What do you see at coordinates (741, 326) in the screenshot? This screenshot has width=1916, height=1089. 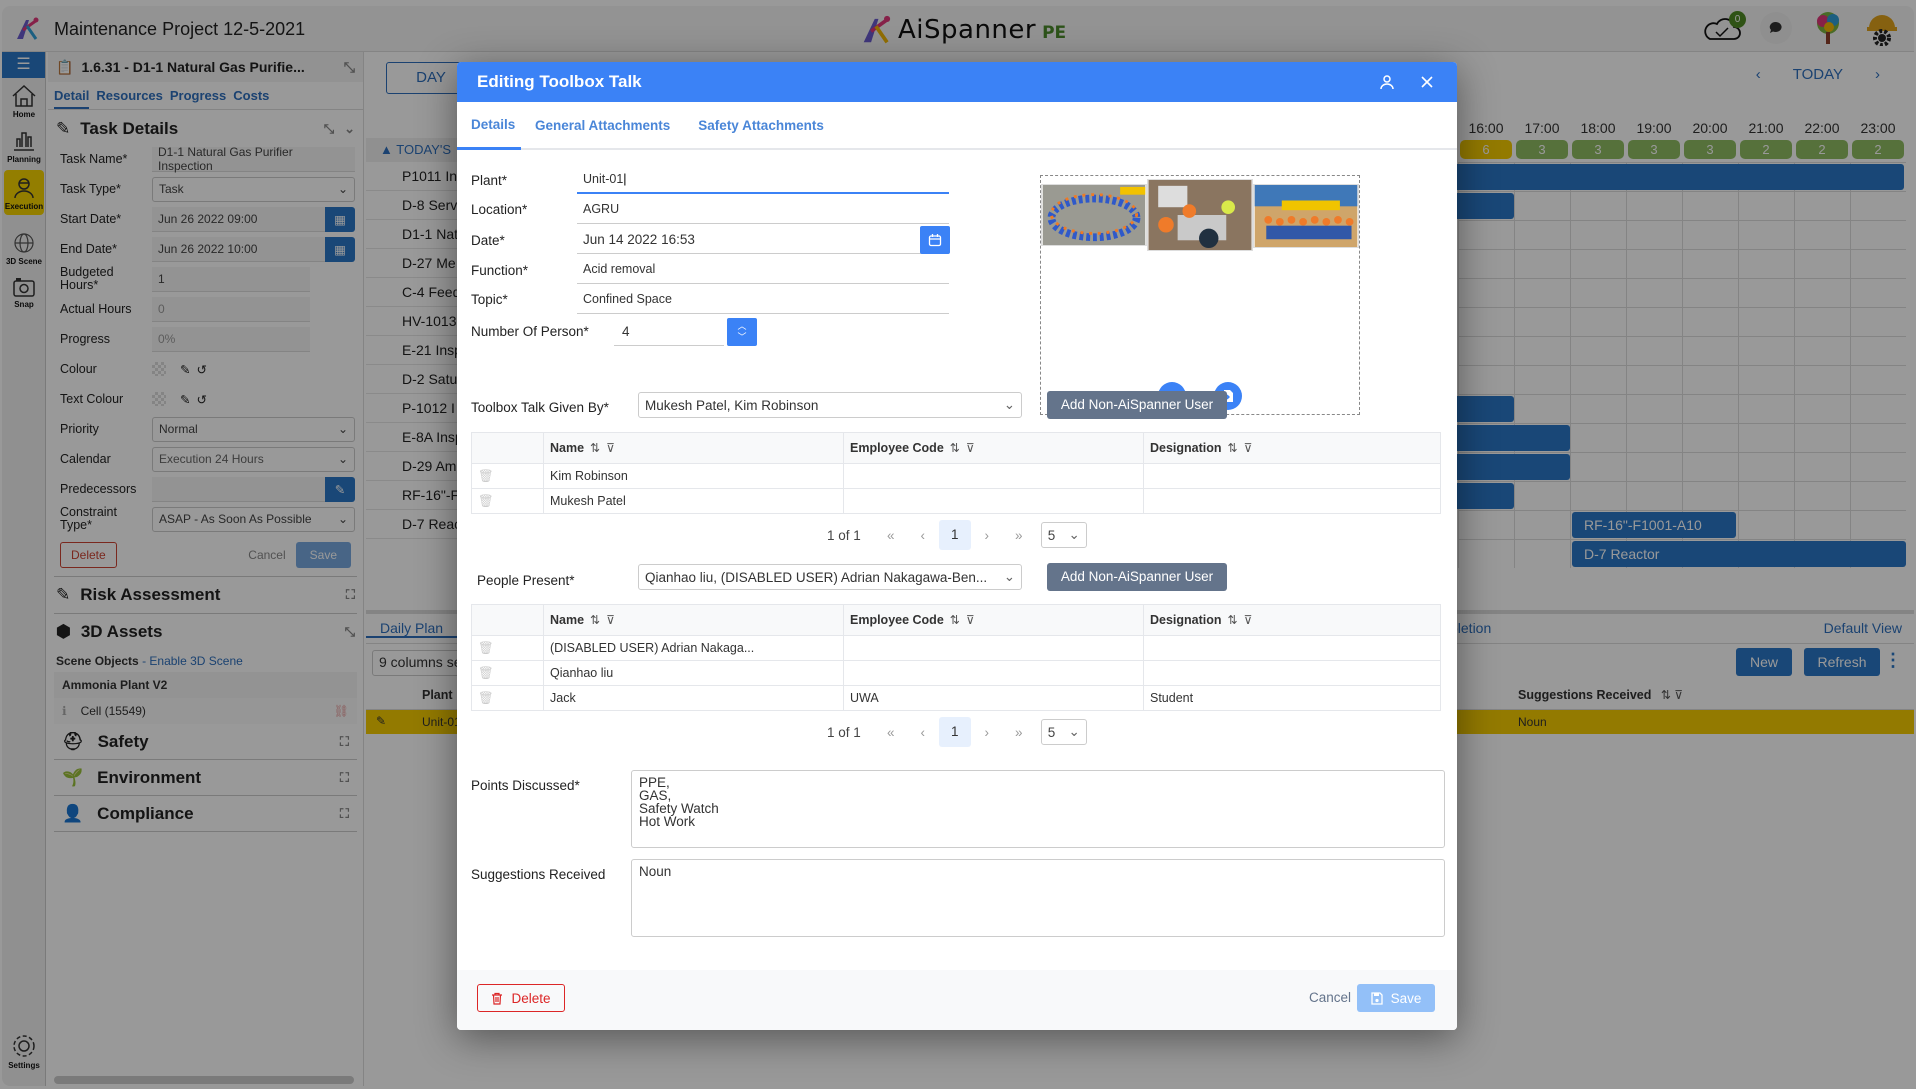 I see `chevron-up-icon: ︿` at bounding box center [741, 326].